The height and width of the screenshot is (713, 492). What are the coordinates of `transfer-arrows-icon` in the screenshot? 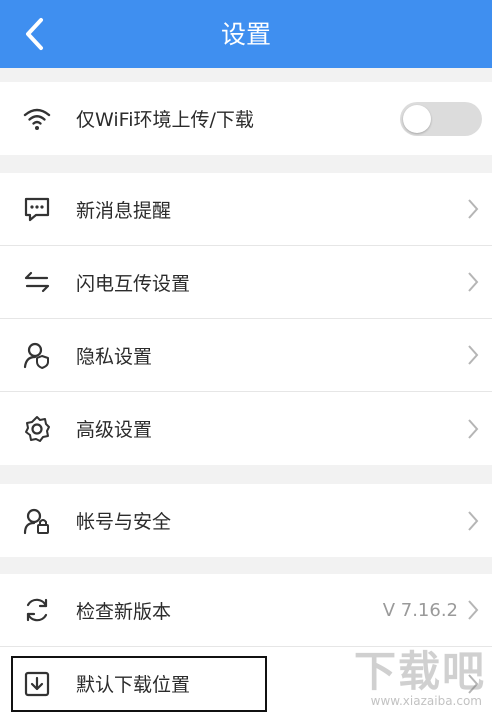 It's located at (37, 282).